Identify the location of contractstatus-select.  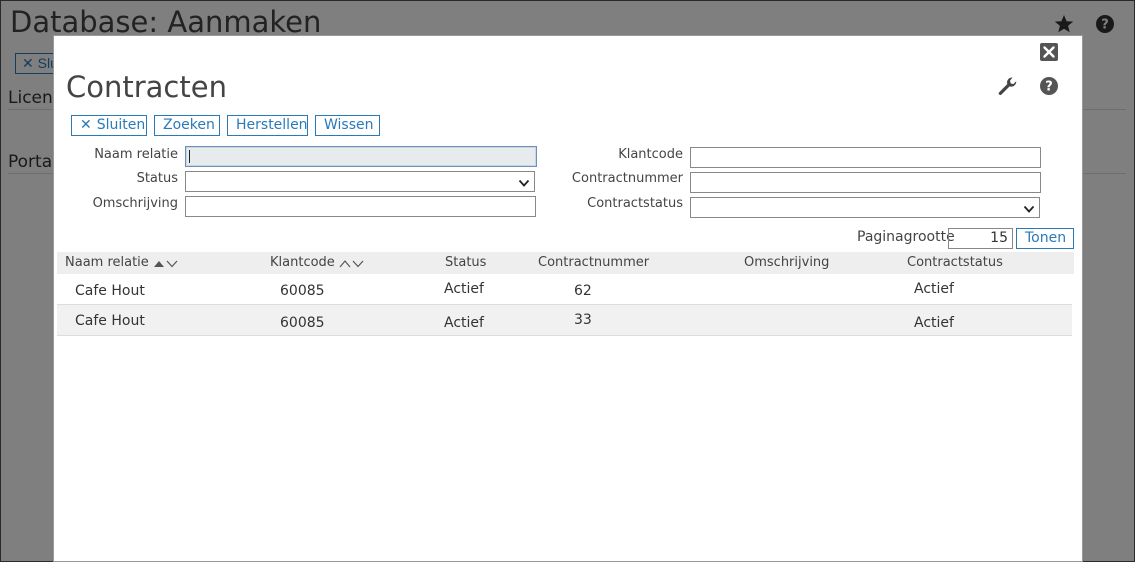
(865, 207).